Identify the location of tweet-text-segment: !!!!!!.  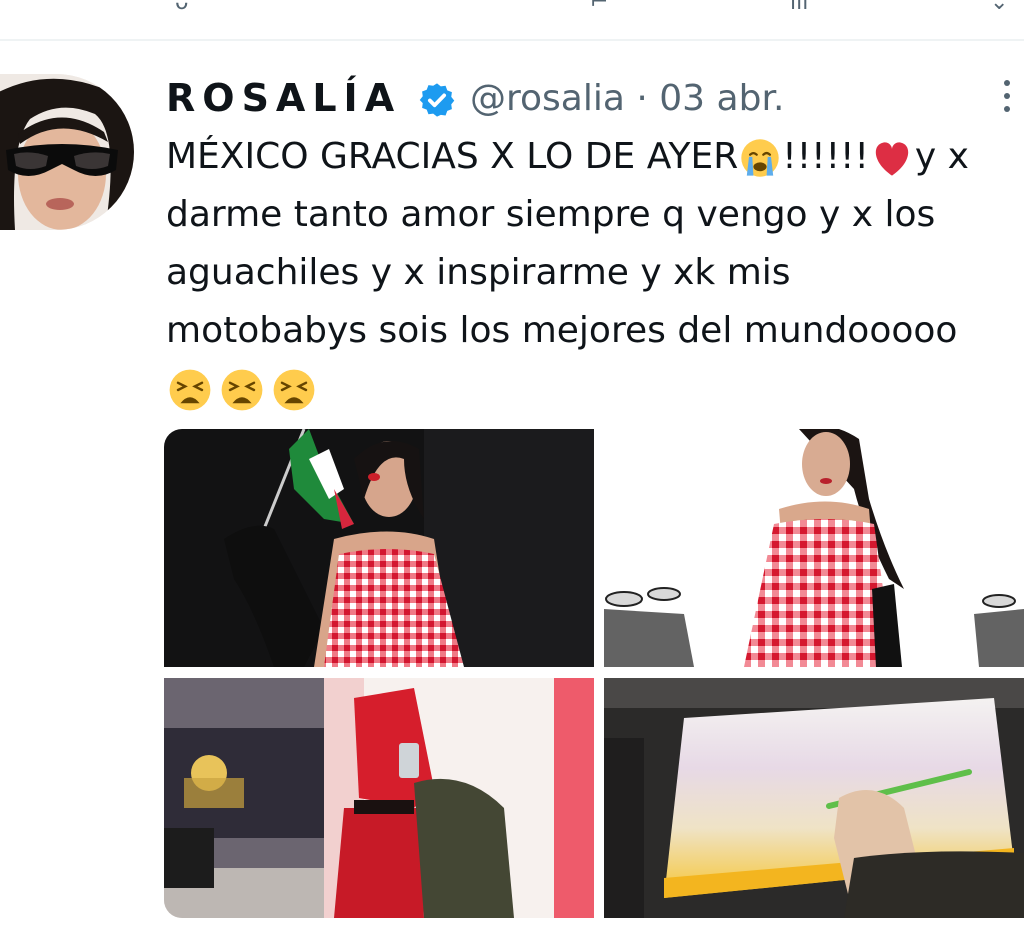
(825, 156).